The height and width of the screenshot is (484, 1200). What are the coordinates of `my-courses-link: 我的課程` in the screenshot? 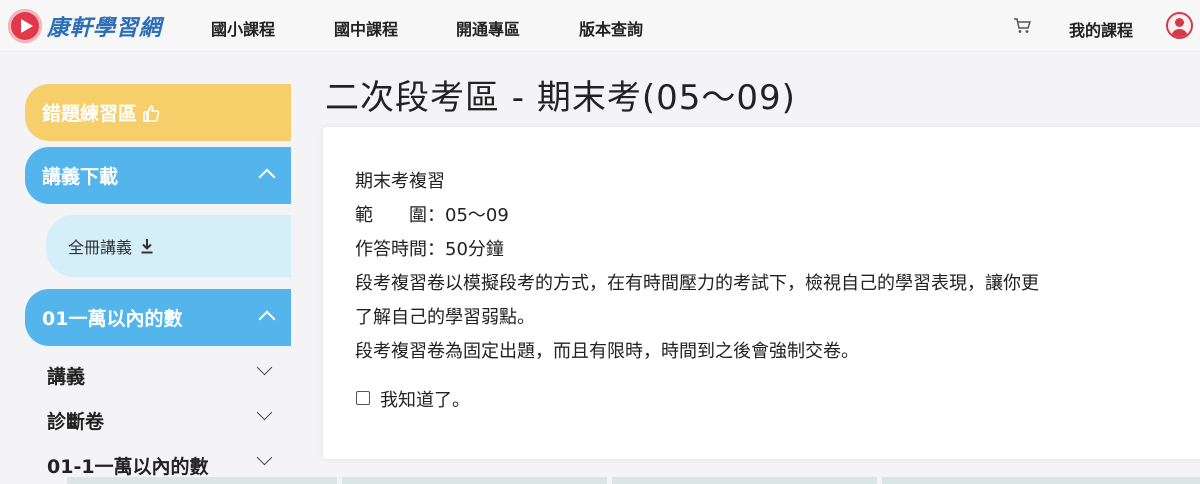 It's located at (1101, 29).